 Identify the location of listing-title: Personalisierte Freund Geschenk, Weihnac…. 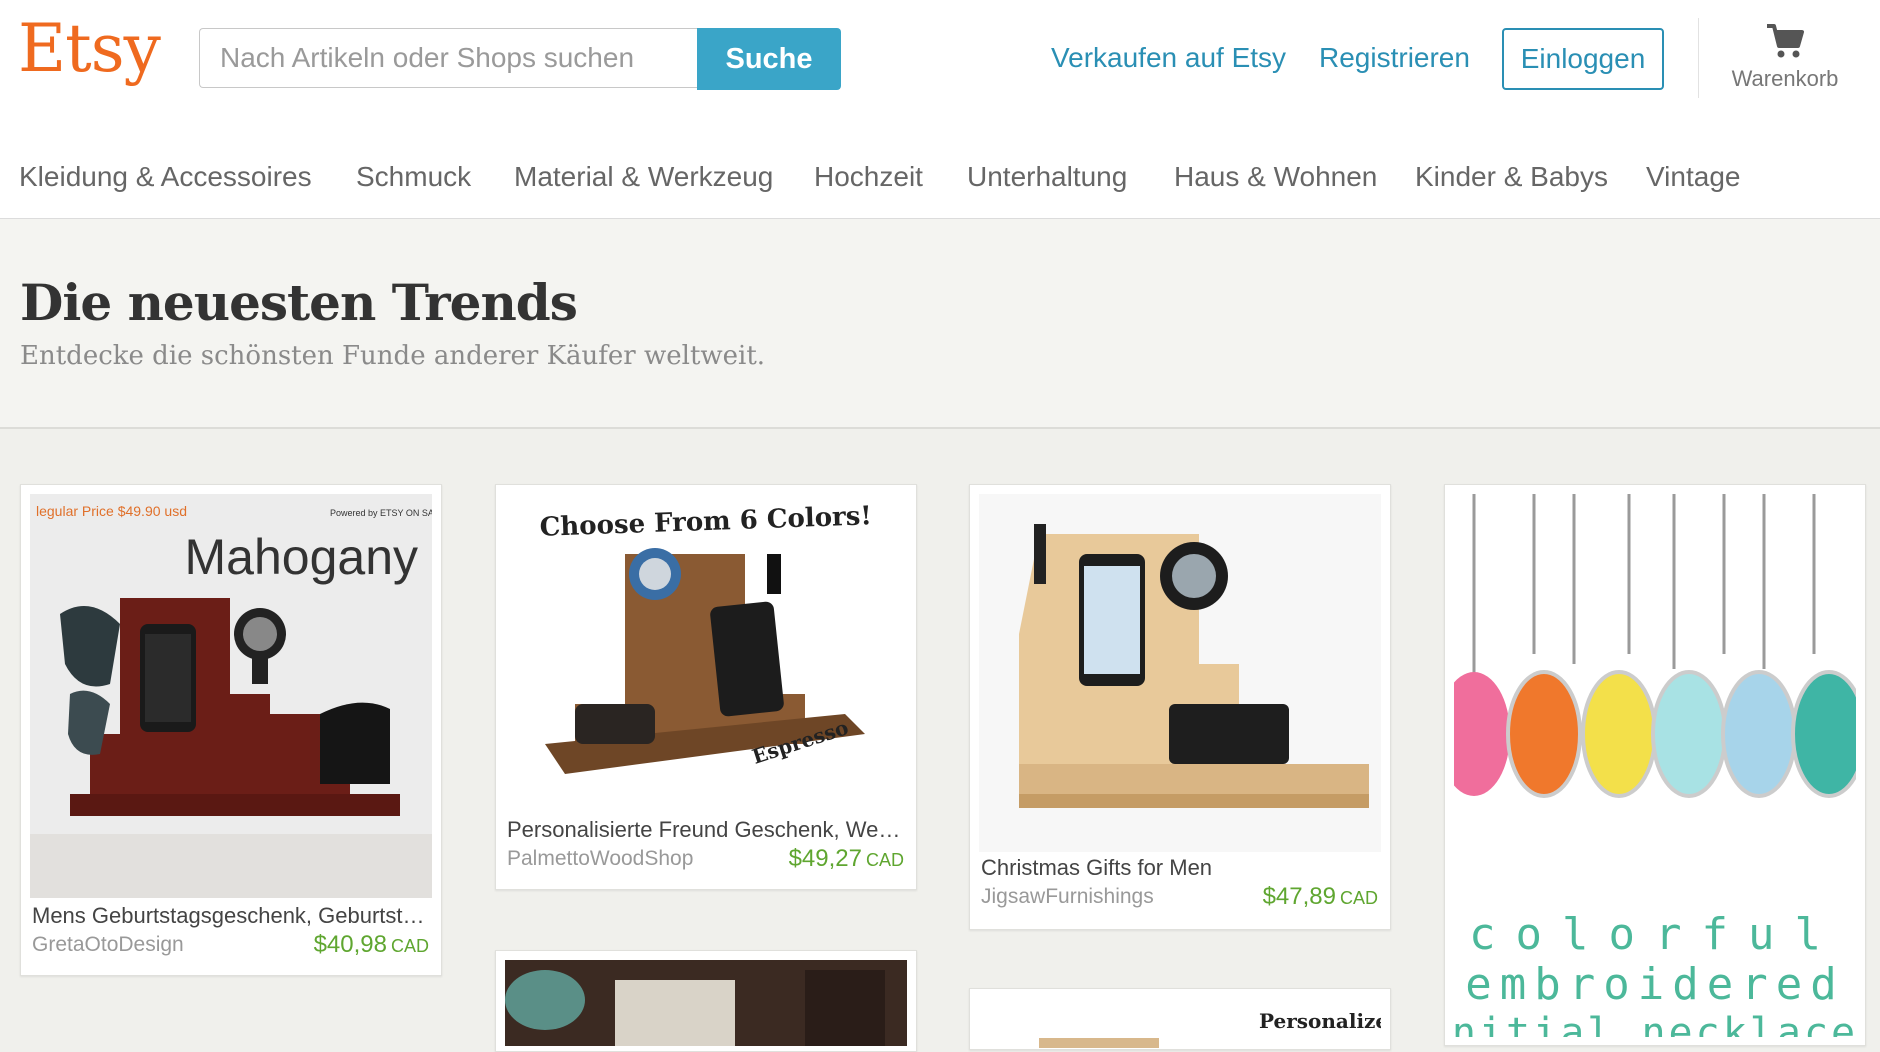
(705, 830).